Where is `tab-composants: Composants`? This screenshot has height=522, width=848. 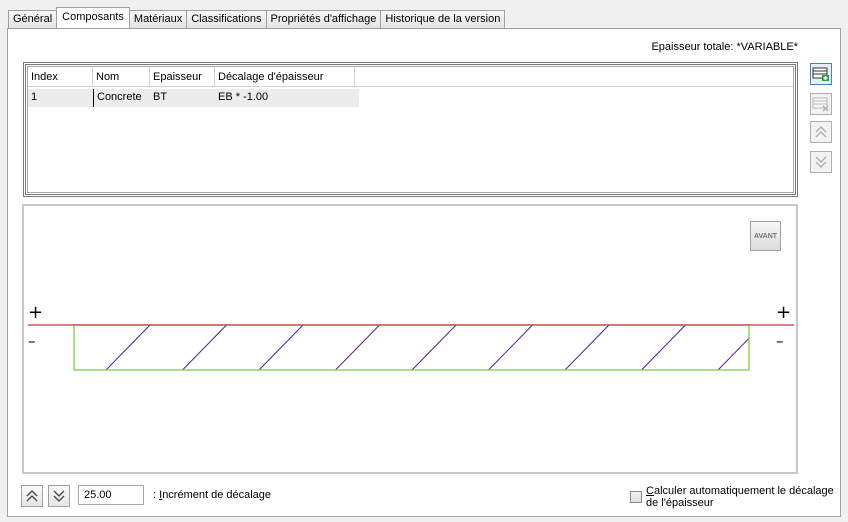
tab-composants: Composants is located at coordinates (93, 17).